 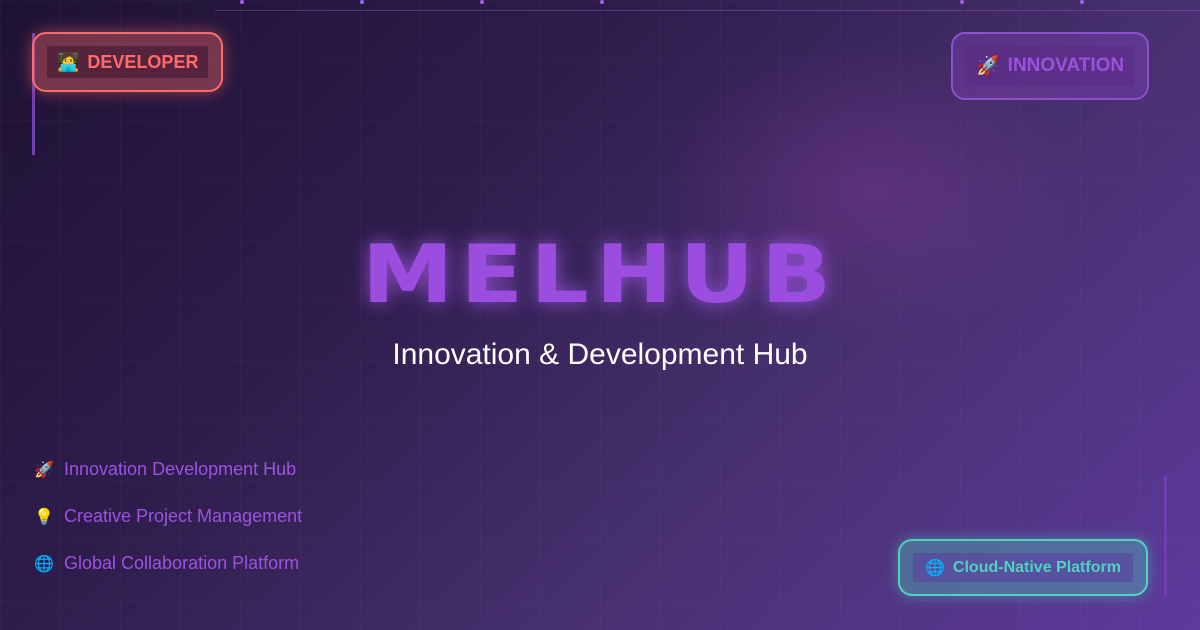 What do you see at coordinates (1066, 65) in the screenshot?
I see `badge-label: INNOVATION` at bounding box center [1066, 65].